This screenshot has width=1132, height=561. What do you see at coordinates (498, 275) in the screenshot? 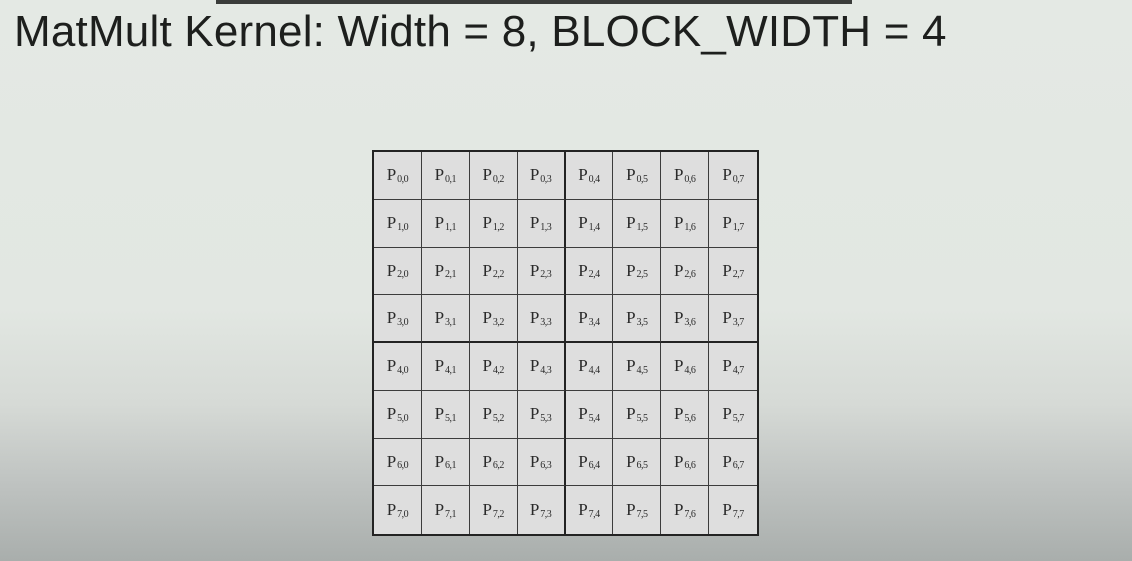
I see `cell-index: 2,2` at bounding box center [498, 275].